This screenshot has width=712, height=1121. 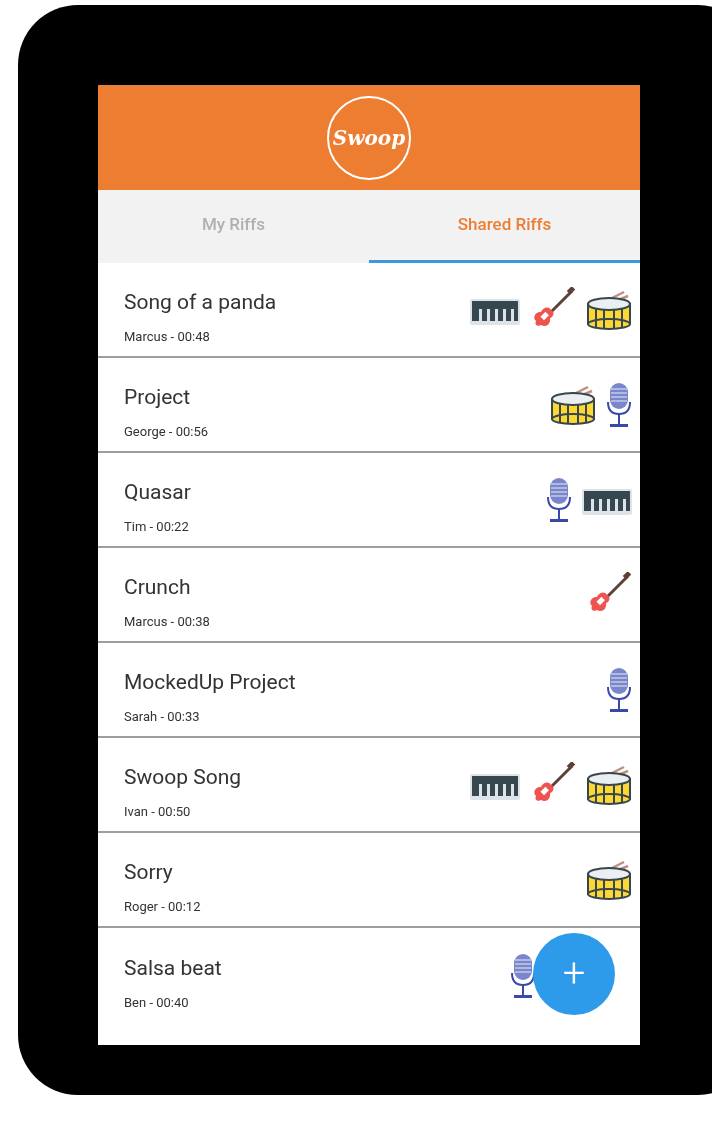 What do you see at coordinates (158, 492) in the screenshot?
I see `riff-title: Quasar` at bounding box center [158, 492].